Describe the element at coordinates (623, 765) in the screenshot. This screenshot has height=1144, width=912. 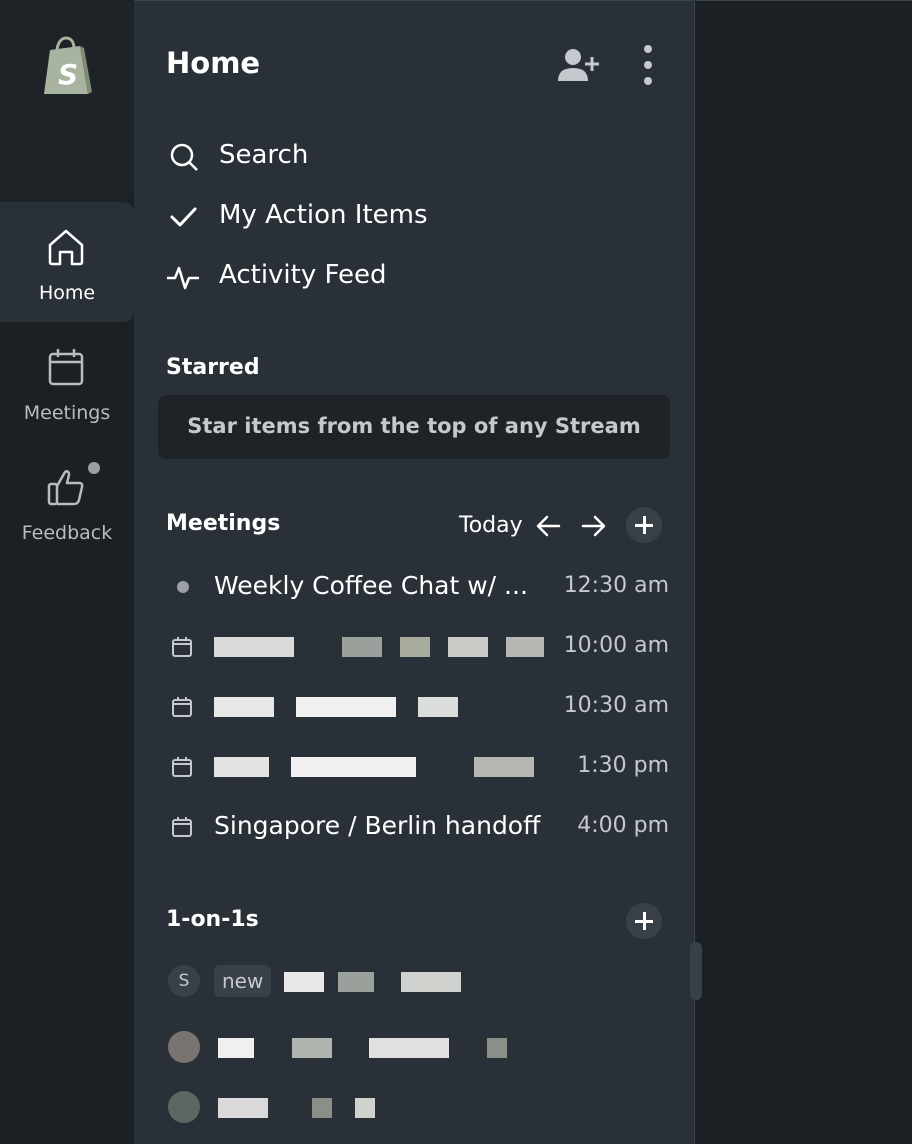
I see `meeting-time: 1:30 pm` at that location.